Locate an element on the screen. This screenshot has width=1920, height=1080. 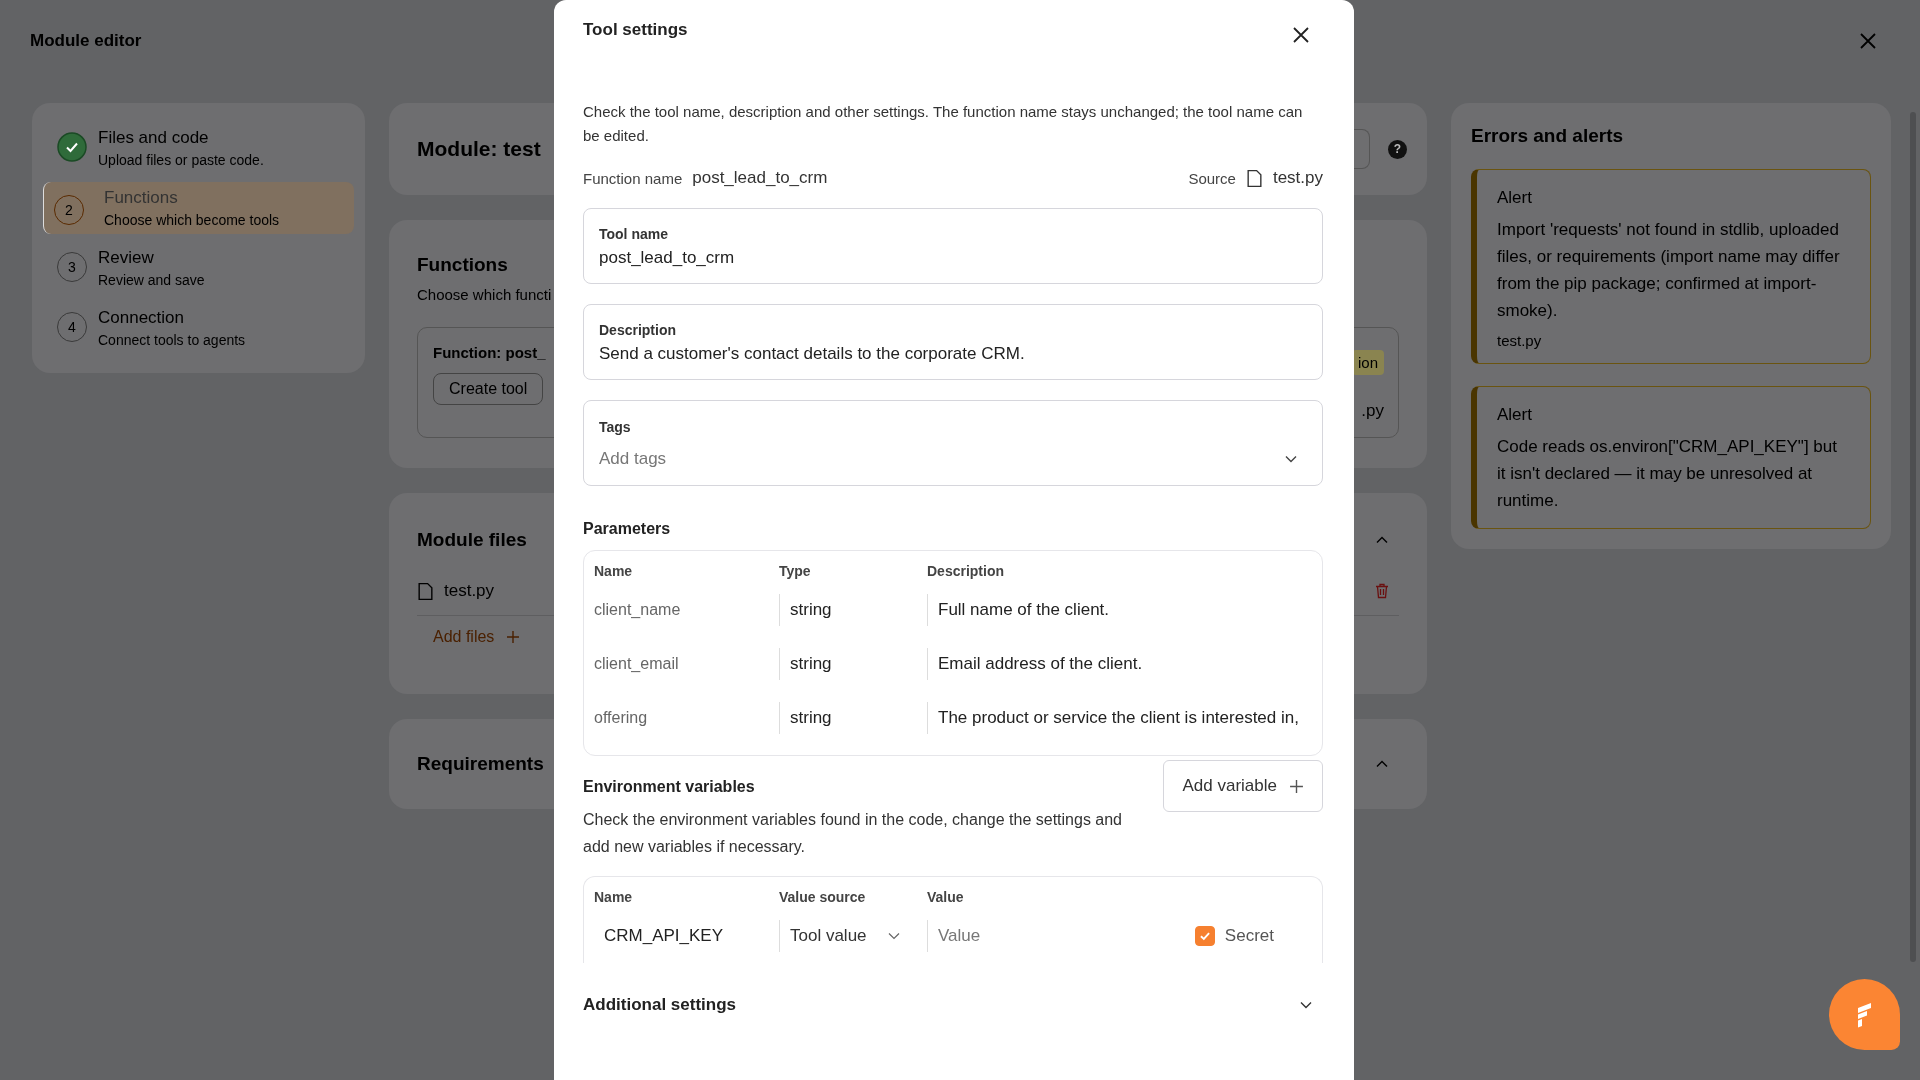
step-subtitle: Connect tools to agents is located at coordinates (172, 340).